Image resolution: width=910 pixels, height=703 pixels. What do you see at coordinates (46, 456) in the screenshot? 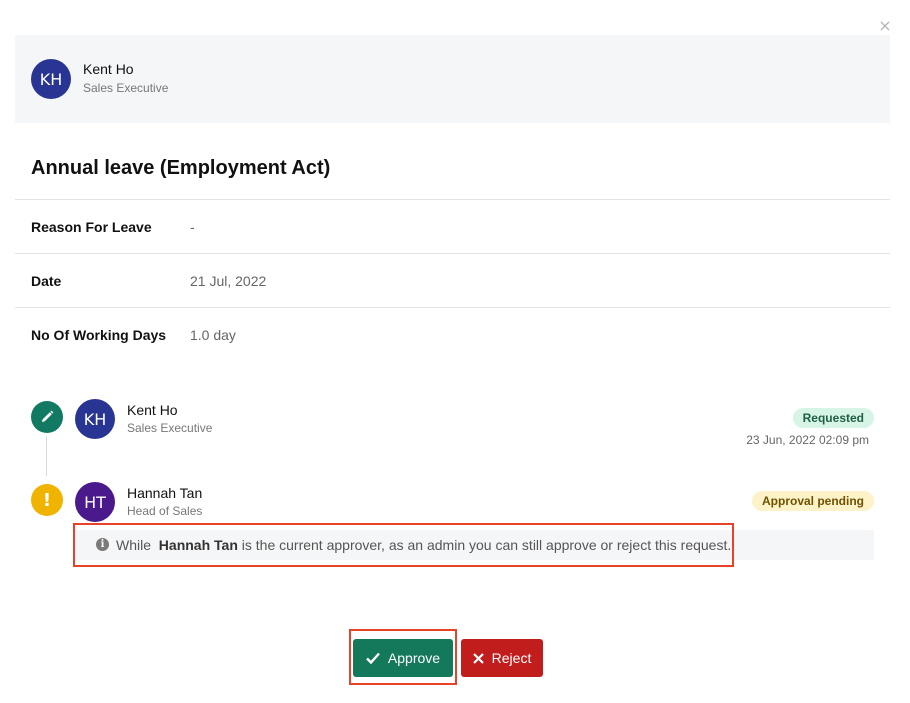
I see `timeline-connector` at bounding box center [46, 456].